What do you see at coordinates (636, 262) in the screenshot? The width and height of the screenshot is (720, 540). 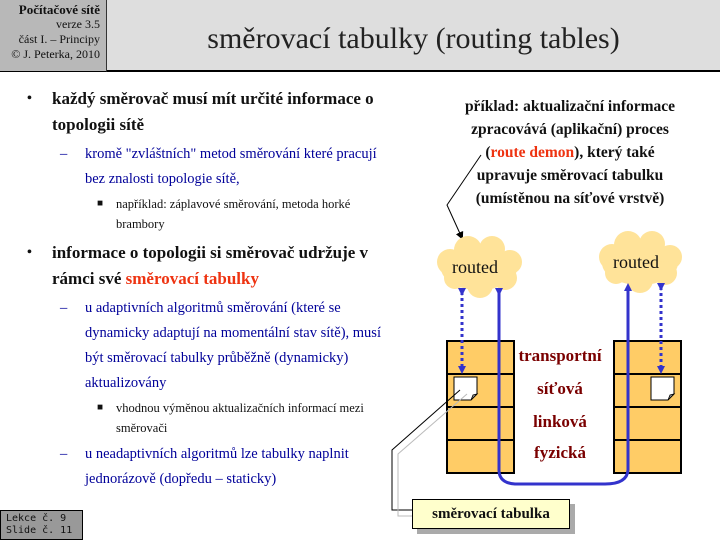 I see `cloud-right-label: routed` at bounding box center [636, 262].